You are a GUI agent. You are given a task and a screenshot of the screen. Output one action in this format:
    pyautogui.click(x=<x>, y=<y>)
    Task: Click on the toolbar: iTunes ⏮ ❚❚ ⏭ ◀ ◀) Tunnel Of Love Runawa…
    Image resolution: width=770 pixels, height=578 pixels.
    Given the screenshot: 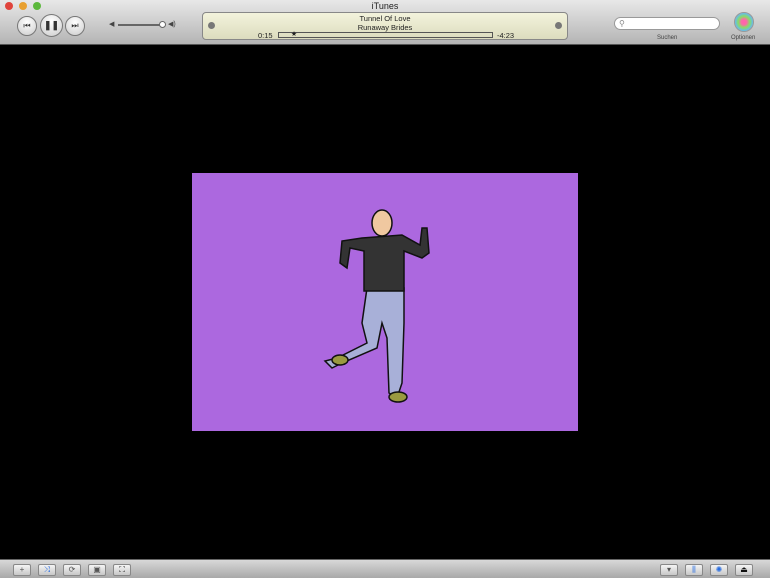 What is the action you would take?
    pyautogui.click(x=385, y=22)
    